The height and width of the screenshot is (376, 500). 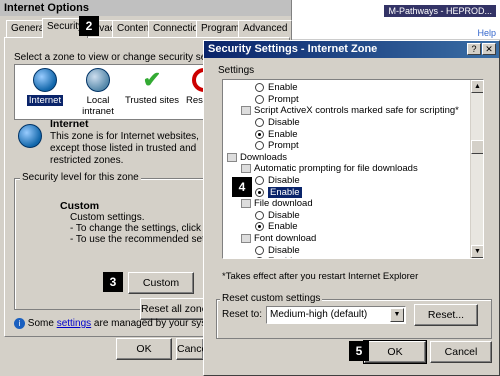 I want to click on dialog-title: Security Settings - Internet Zone, so click(x=351, y=49).